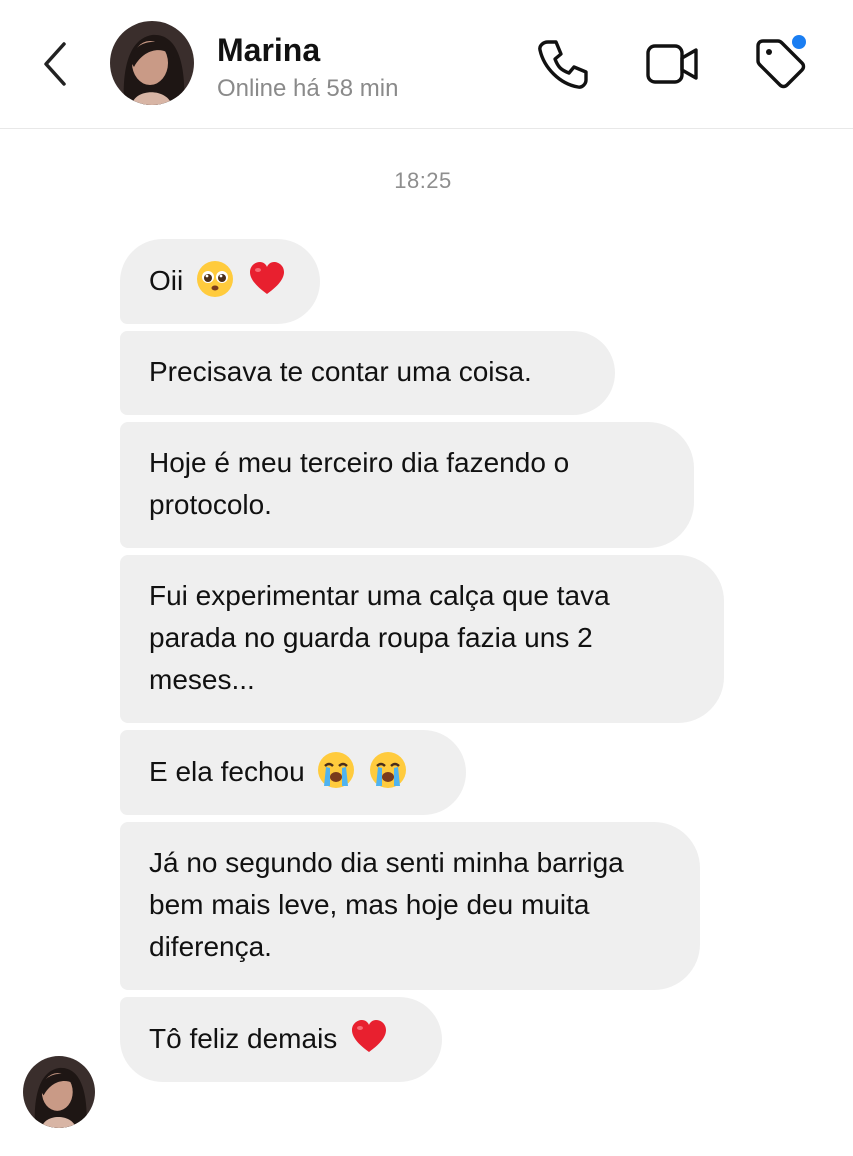 Image resolution: width=853 pixels, height=1156 pixels. Describe the element at coordinates (780, 63) in the screenshot. I see `tag-button` at that location.